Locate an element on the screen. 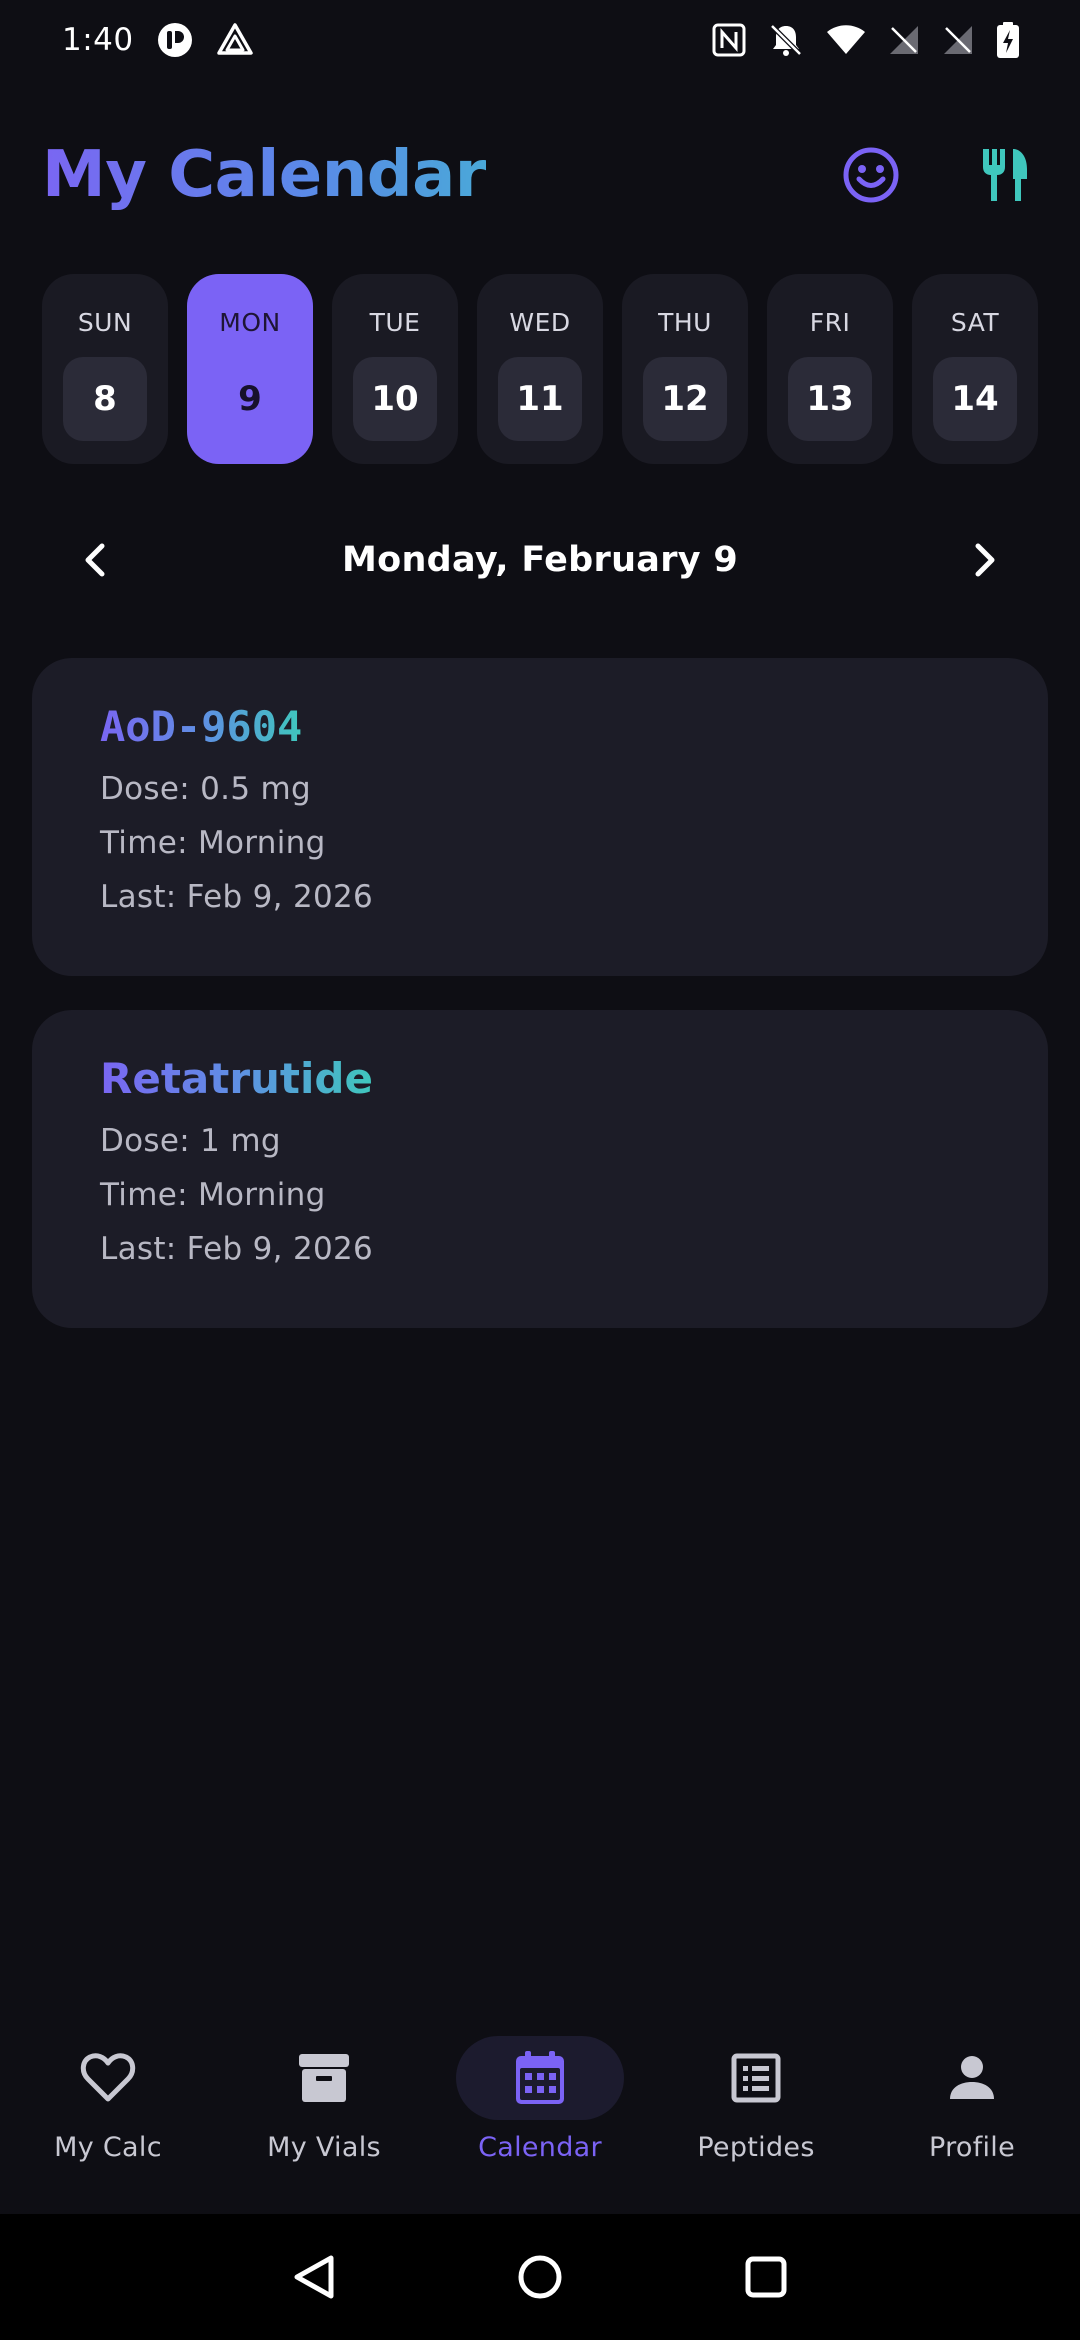 The width and height of the screenshot is (1080, 2340). status-time: 1:40 is located at coordinates (98, 40).